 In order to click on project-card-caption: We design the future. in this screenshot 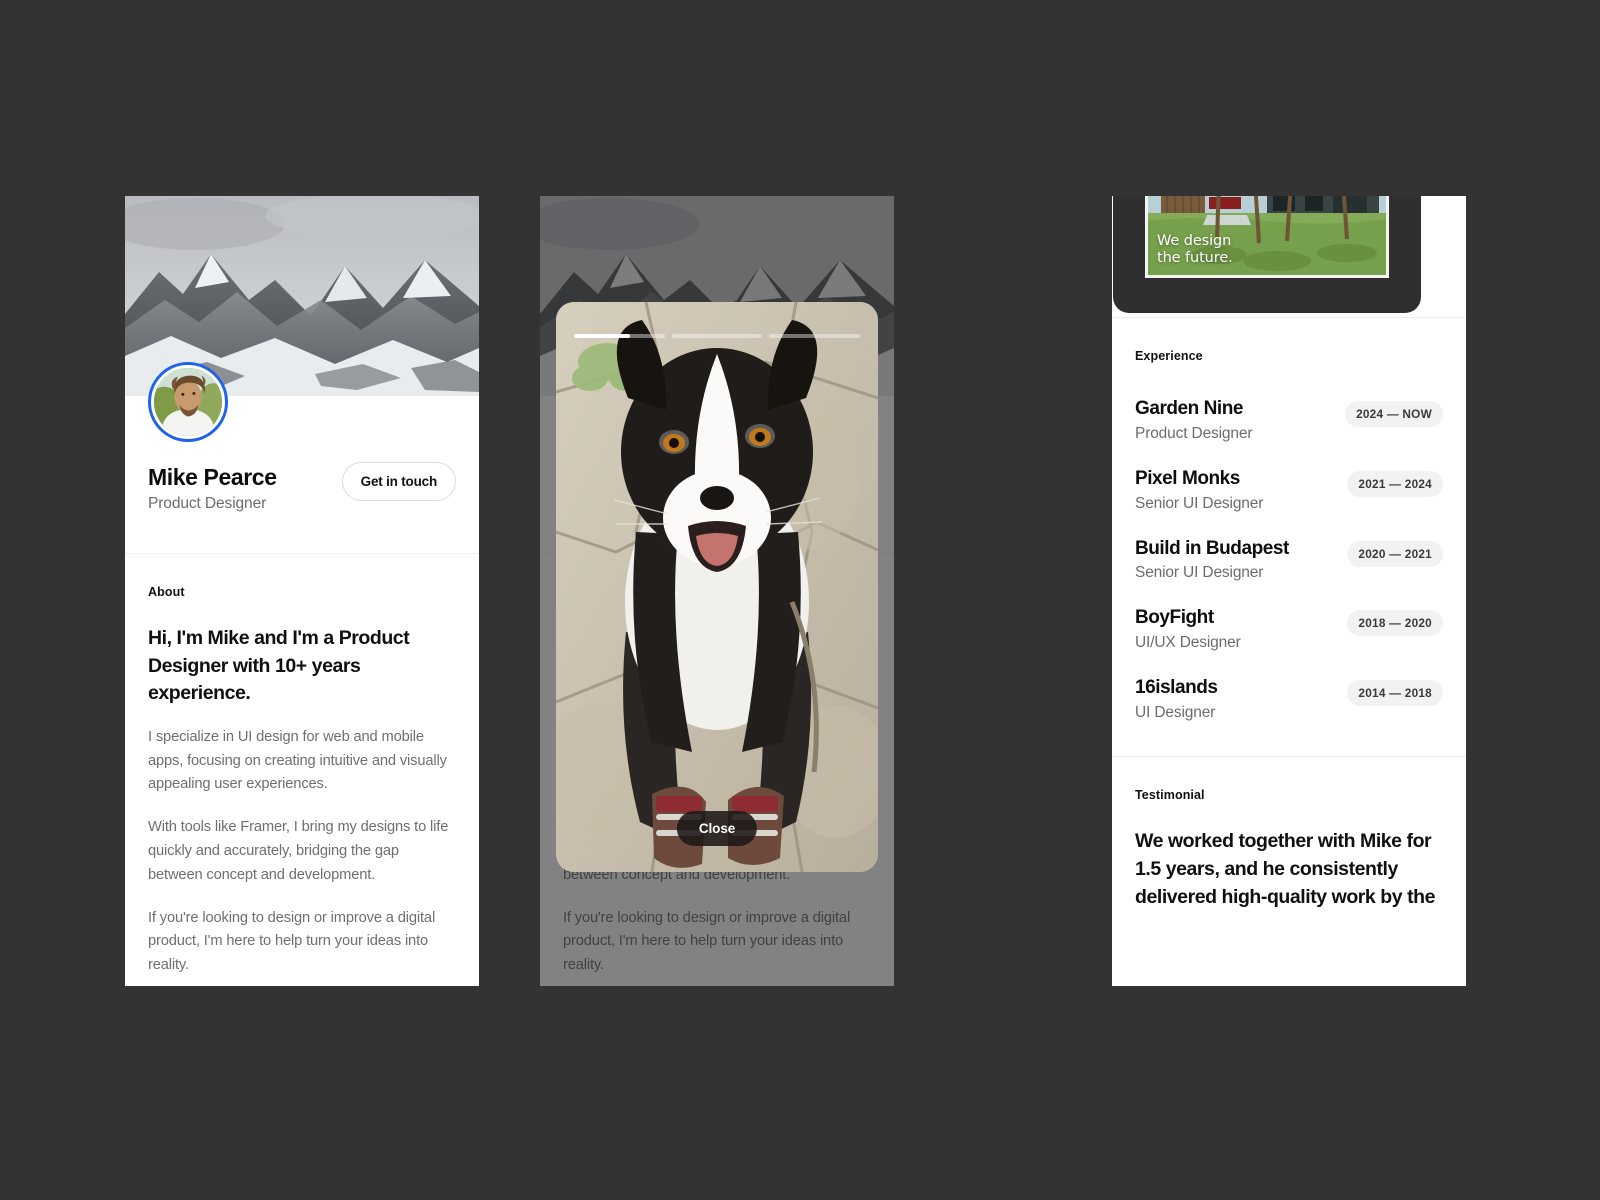, I will do `click(1195, 250)`.